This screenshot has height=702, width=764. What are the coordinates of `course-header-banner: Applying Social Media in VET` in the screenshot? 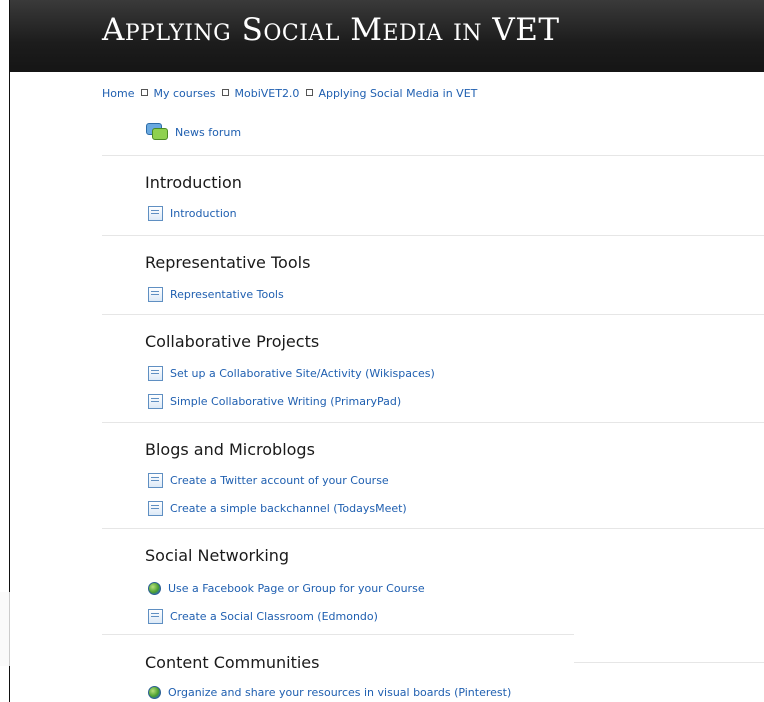 It's located at (387, 36).